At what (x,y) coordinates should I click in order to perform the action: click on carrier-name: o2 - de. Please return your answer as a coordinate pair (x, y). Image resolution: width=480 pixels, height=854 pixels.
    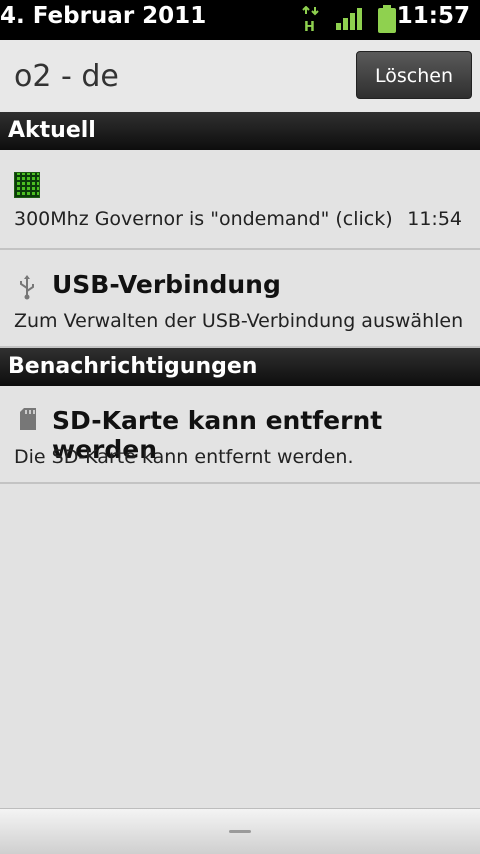
    Looking at the image, I should click on (66, 76).